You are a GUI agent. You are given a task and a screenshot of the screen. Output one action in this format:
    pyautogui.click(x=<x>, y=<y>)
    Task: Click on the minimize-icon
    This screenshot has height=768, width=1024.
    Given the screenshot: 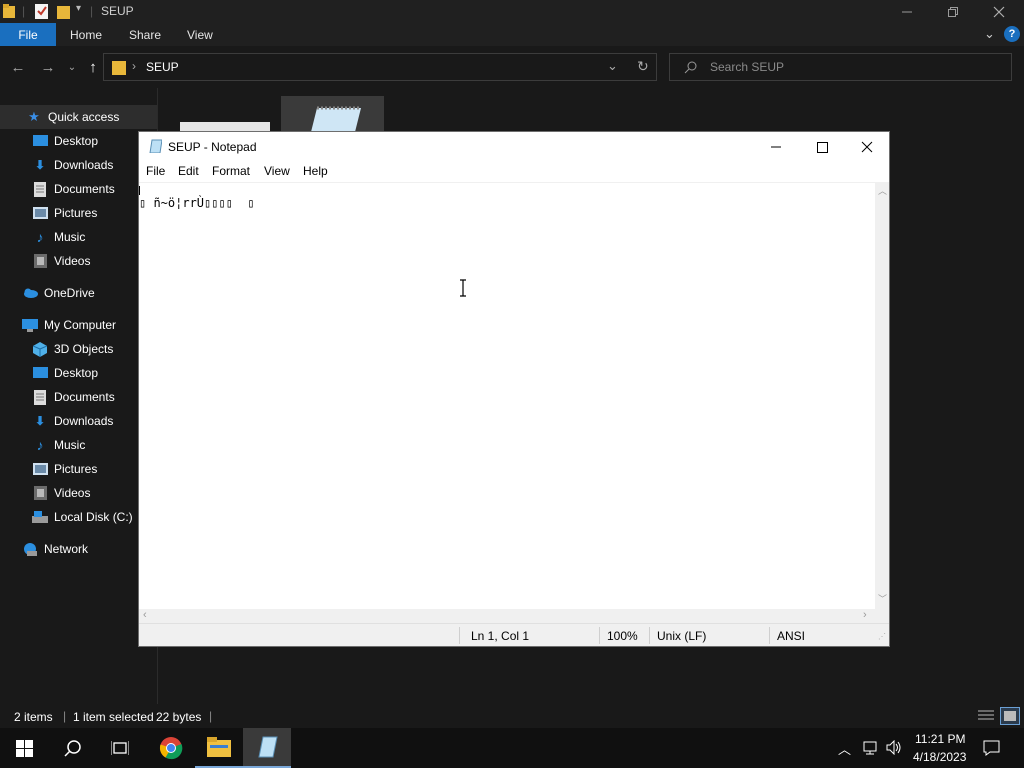 What is the action you would take?
    pyautogui.click(x=907, y=11)
    